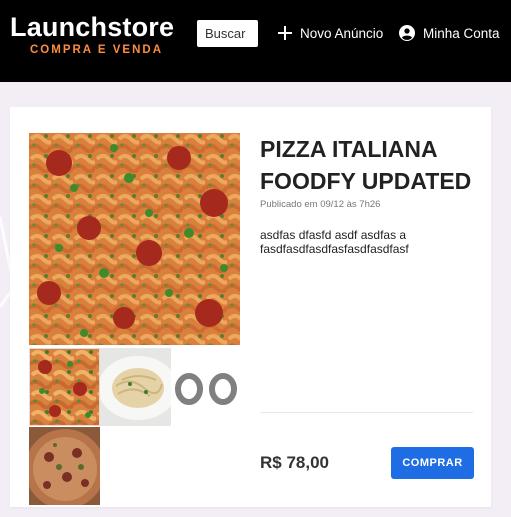 This screenshot has height=517, width=511. I want to click on product-price: R$ 78,00, so click(294, 462).